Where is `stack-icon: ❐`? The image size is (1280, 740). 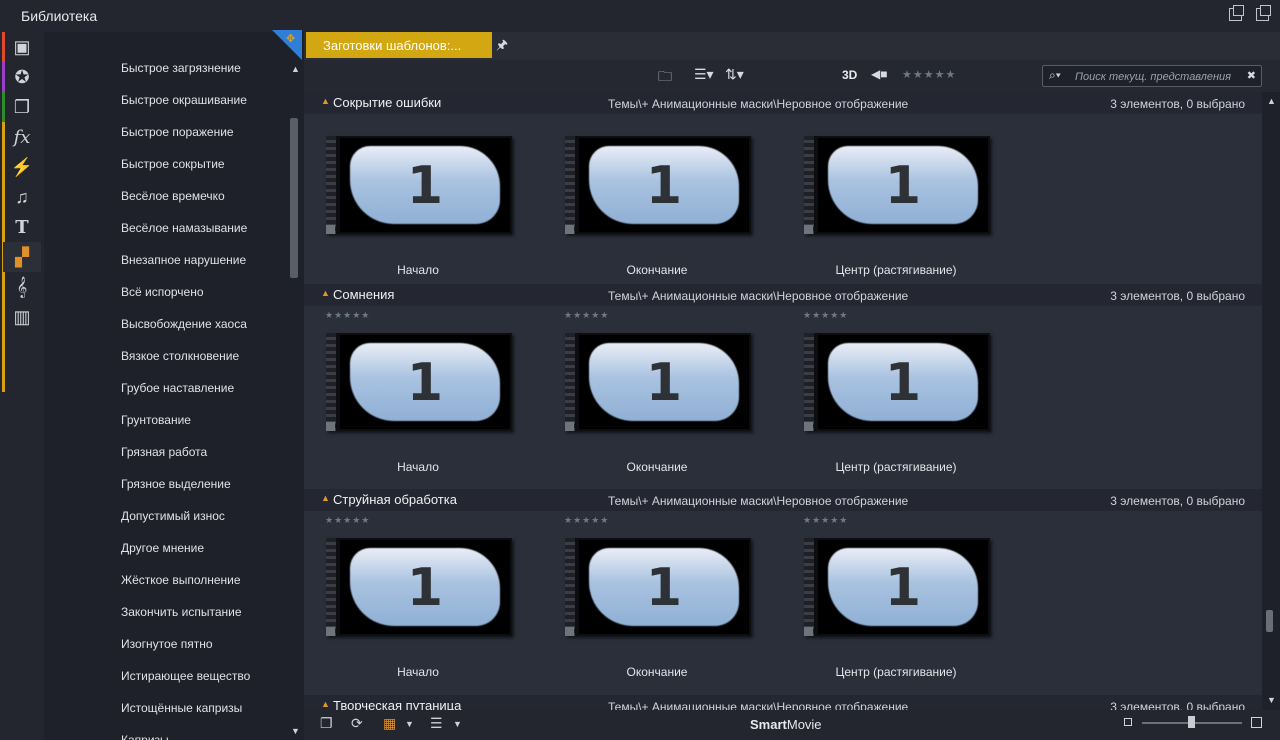
stack-icon: ❐ is located at coordinates (22, 107).